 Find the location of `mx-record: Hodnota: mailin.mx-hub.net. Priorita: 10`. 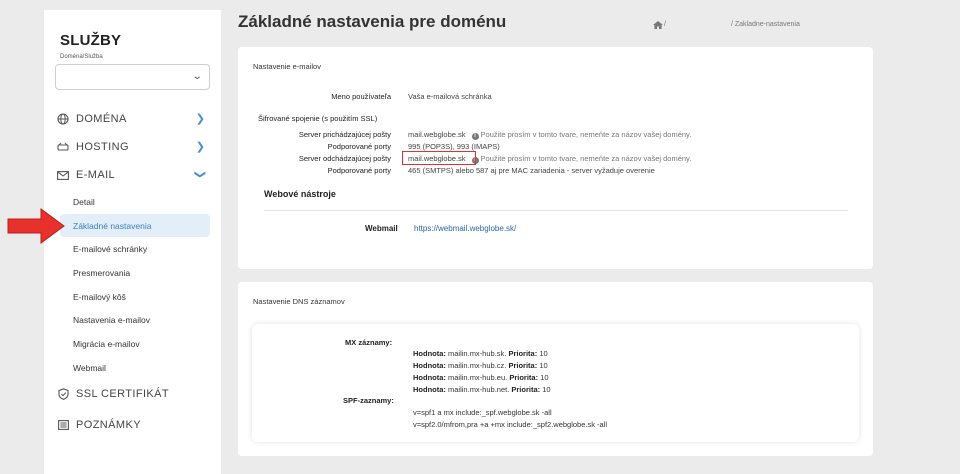

mx-record: Hodnota: mailin.mx-hub.net. Priorita: 10 is located at coordinates (482, 389).